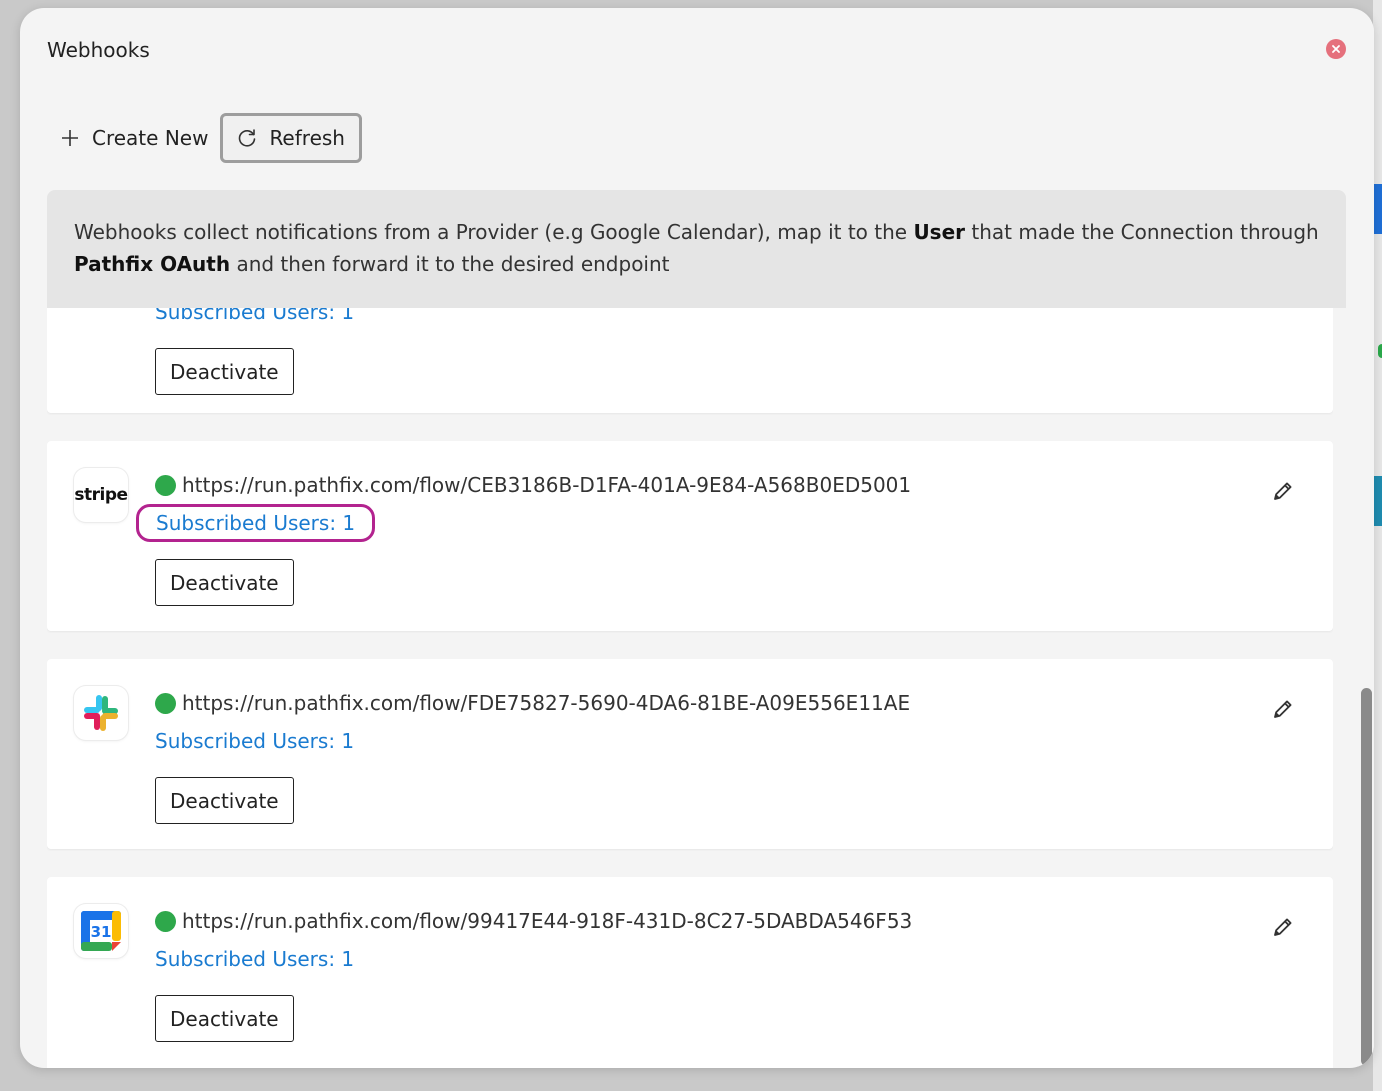 The image size is (1382, 1091). I want to click on background-accent-teal, so click(1377, 501).